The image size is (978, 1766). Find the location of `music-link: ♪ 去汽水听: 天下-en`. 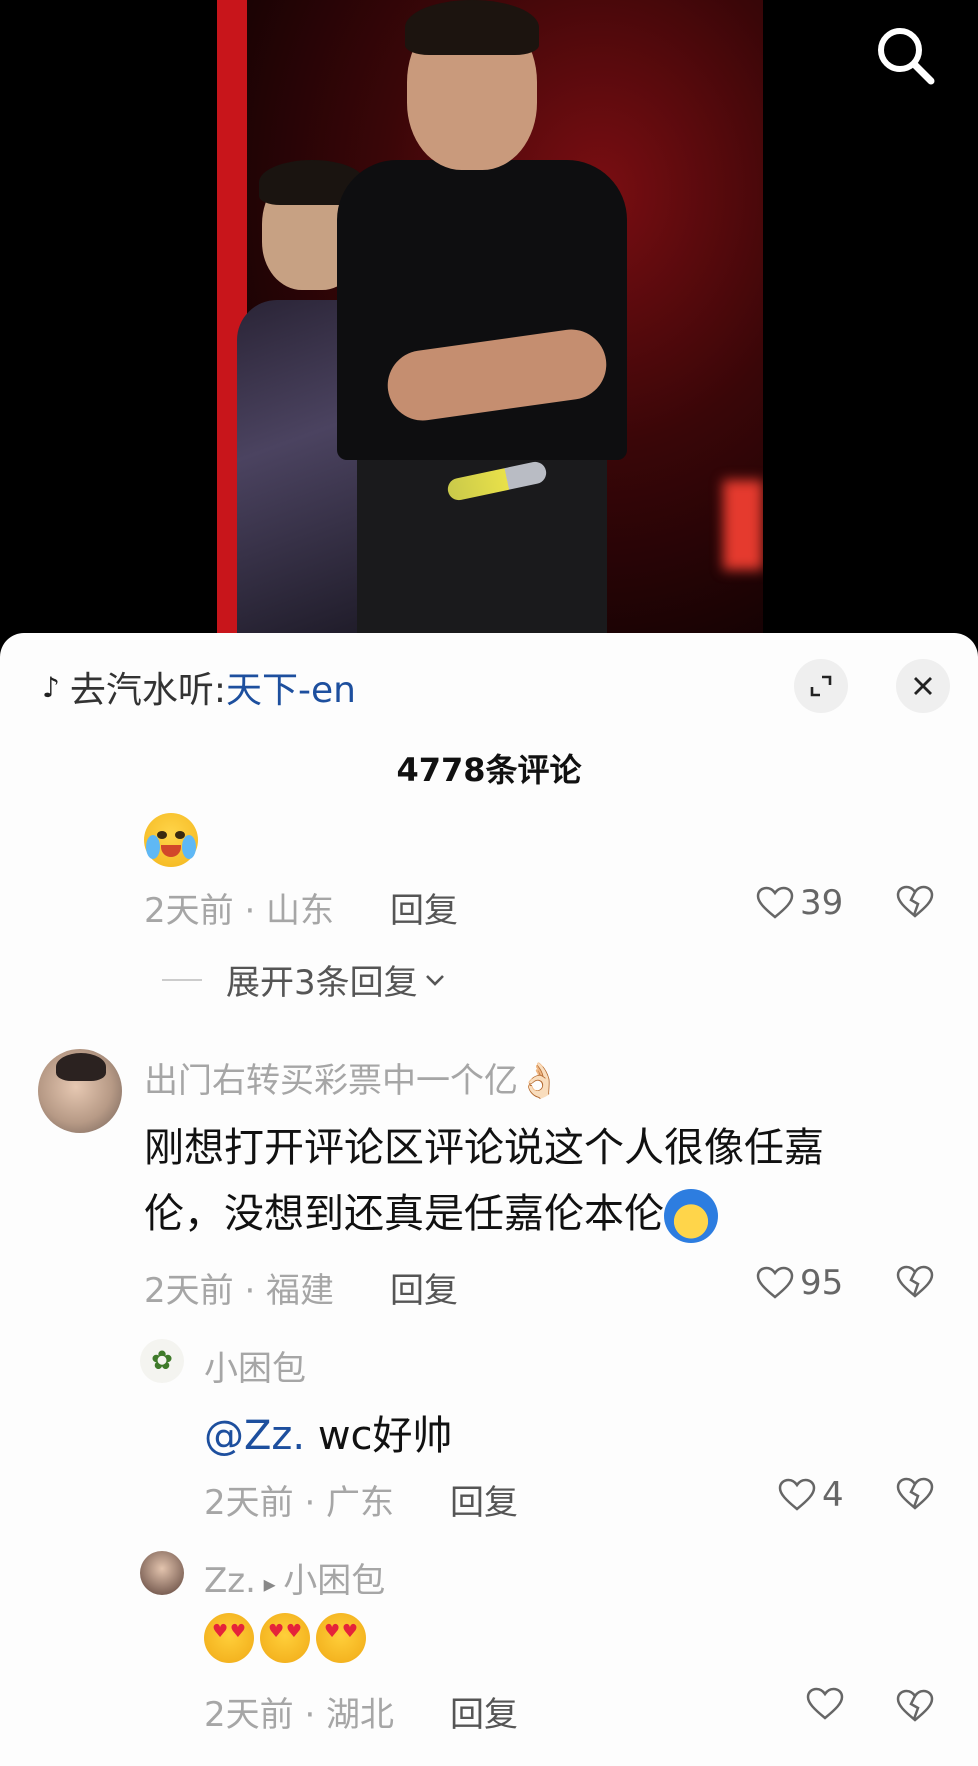

music-link: ♪ 去汽水听: 天下-en is located at coordinates (199, 687).